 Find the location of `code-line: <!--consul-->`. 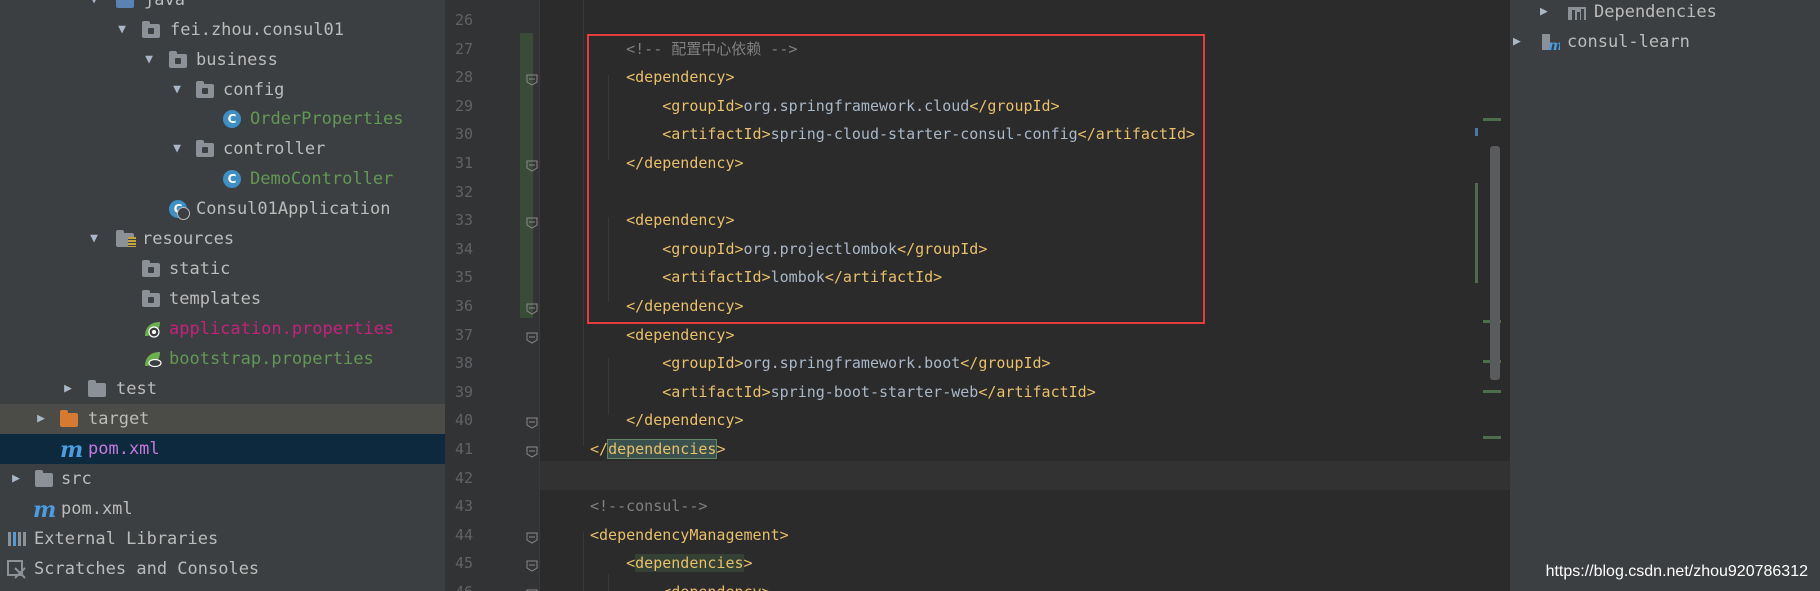

code-line: <!--consul--> is located at coordinates (623, 506).